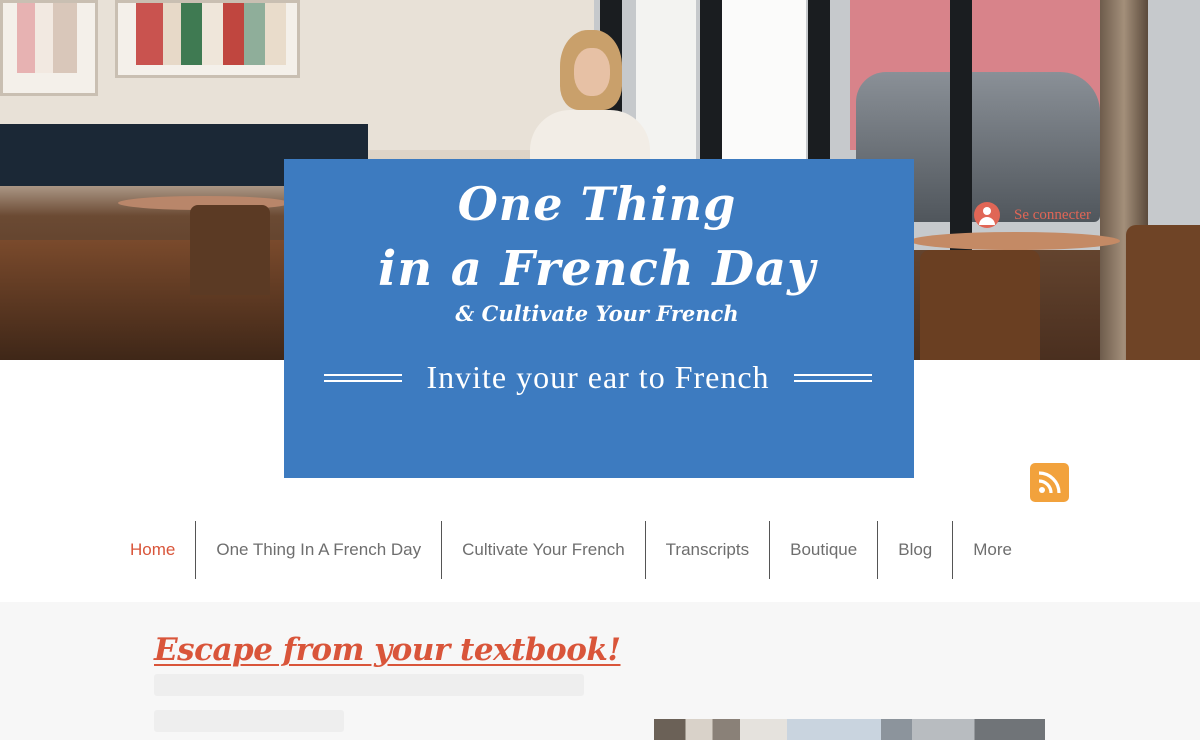 This screenshot has height=740, width=1200. I want to click on site-title-line2: in a French Day, so click(597, 269).